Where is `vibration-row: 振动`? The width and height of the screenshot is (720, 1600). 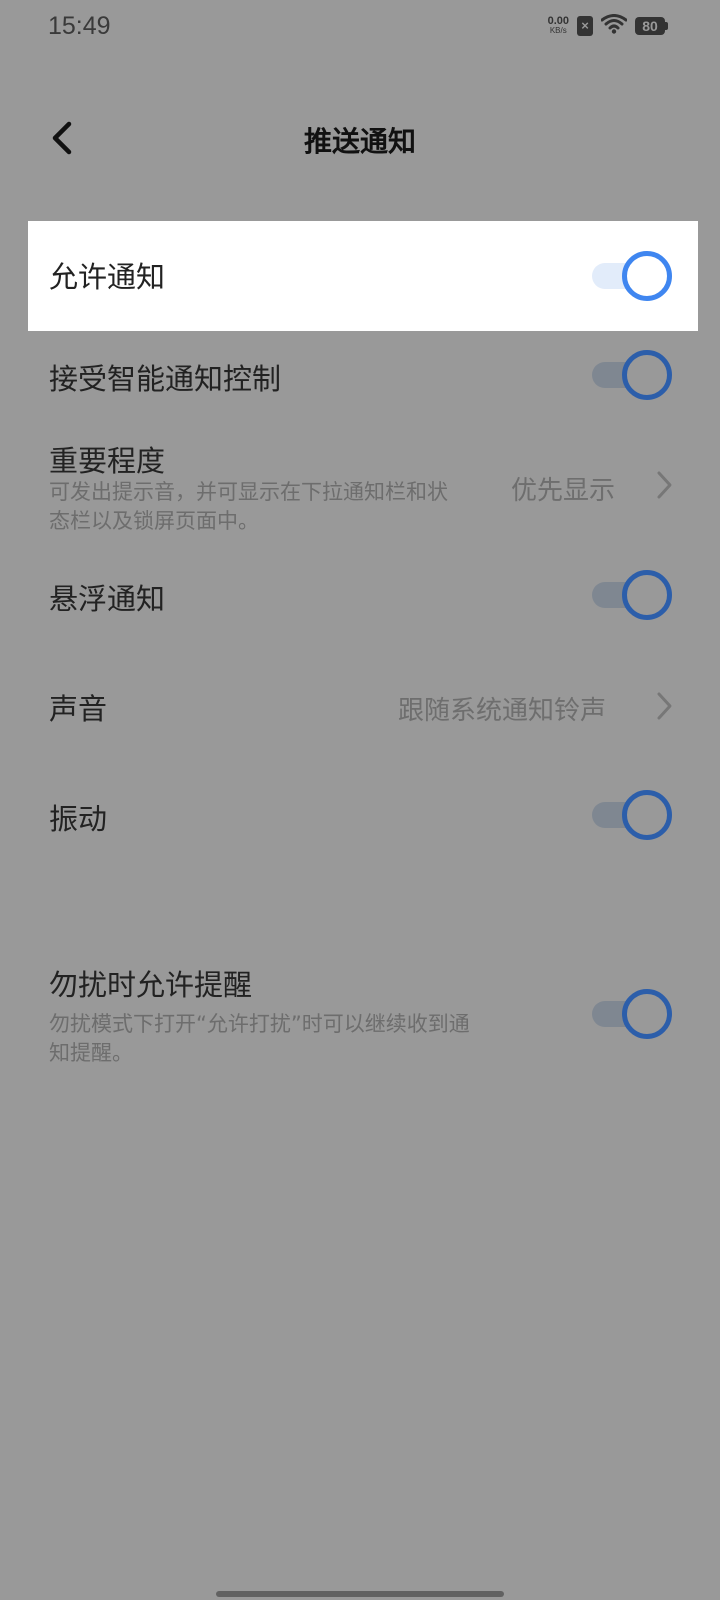
vibration-row: 振动 is located at coordinates (360, 815).